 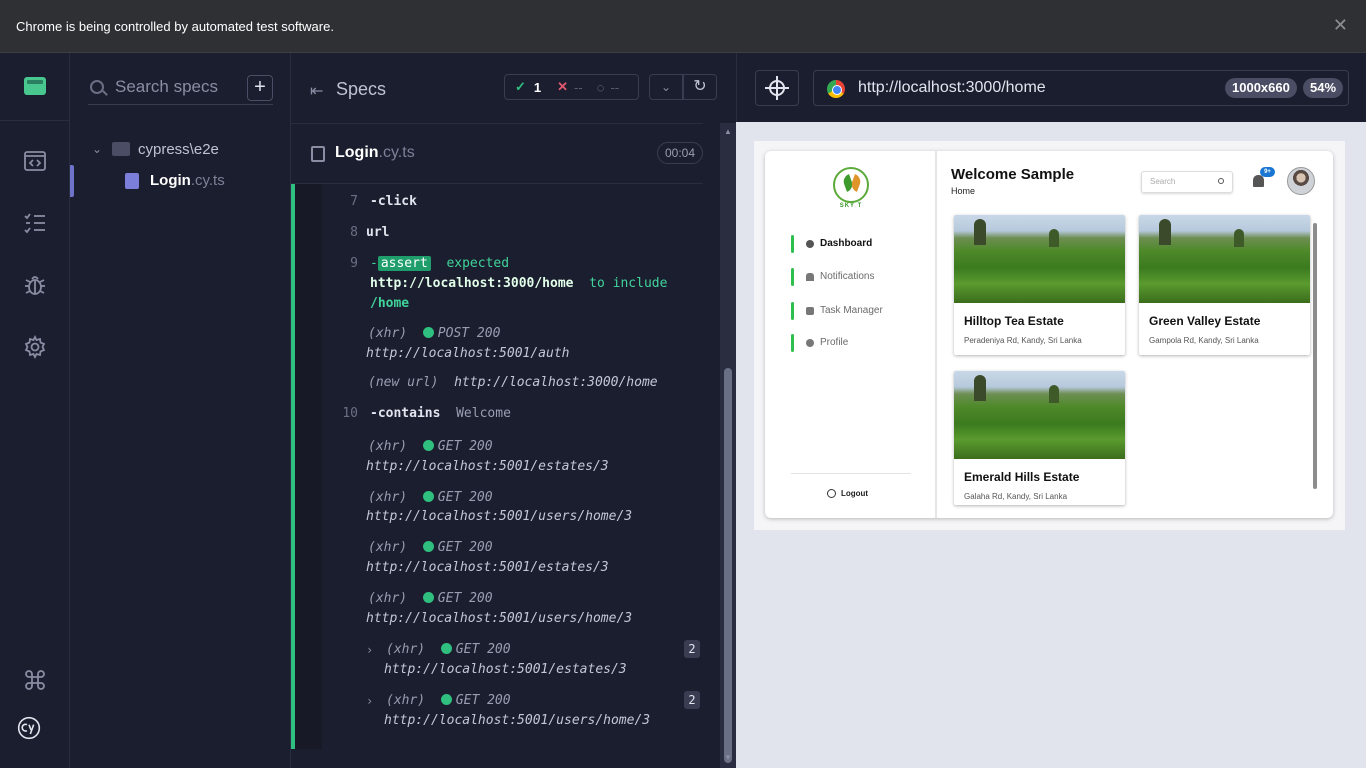 I want to click on test-stats: ✓ 1 ✕ -- ◌ --, so click(x=571, y=87).